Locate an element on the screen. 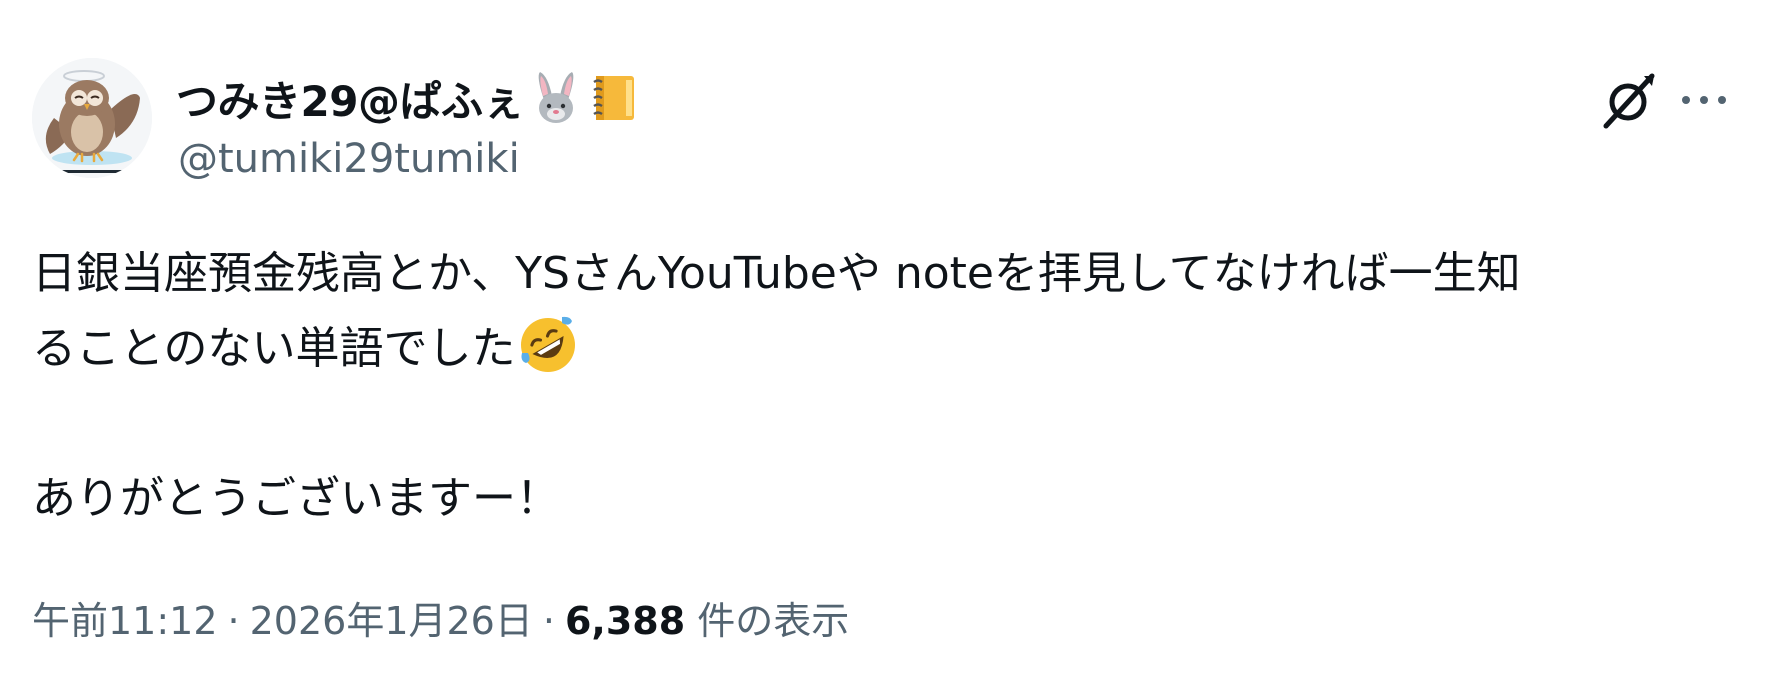 This screenshot has width=1768, height=681. tweet-text-line: 日銀当座預金残高とか、YSさんYouTubeや noteを拝見してなければ一生知 is located at coordinates (776, 273).